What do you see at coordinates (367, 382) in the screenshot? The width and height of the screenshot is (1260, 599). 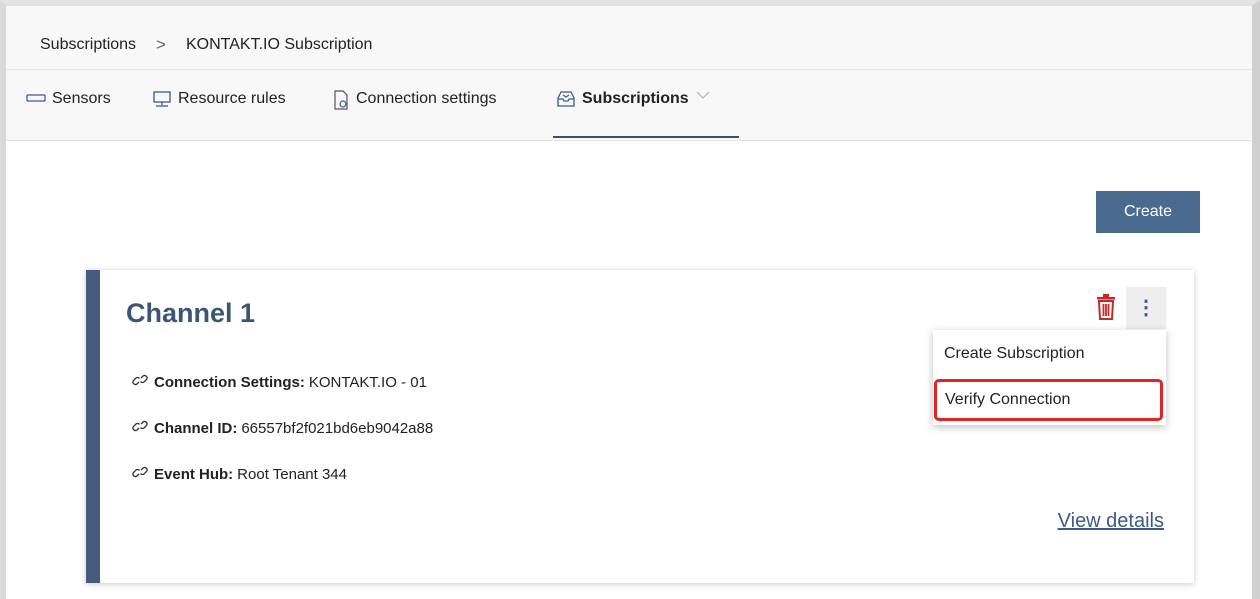 I see `field-value: KONTAKT.IO - 01` at bounding box center [367, 382].